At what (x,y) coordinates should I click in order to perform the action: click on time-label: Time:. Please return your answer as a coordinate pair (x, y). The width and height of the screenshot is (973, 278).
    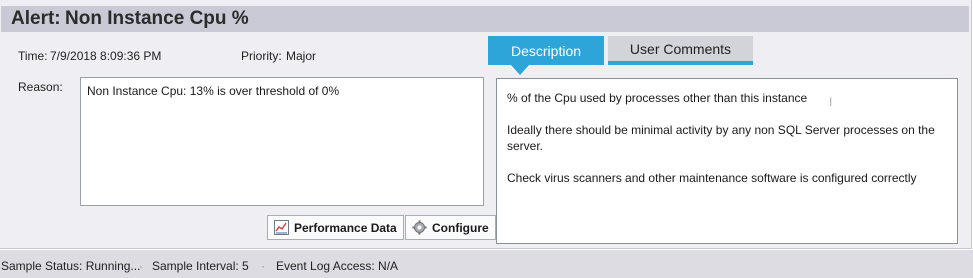
    Looking at the image, I should click on (33, 56).